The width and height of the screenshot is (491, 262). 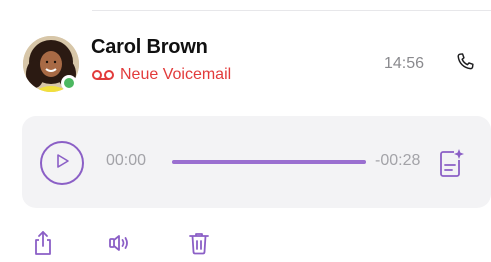 What do you see at coordinates (103, 75) in the screenshot?
I see `voicemail-icon` at bounding box center [103, 75].